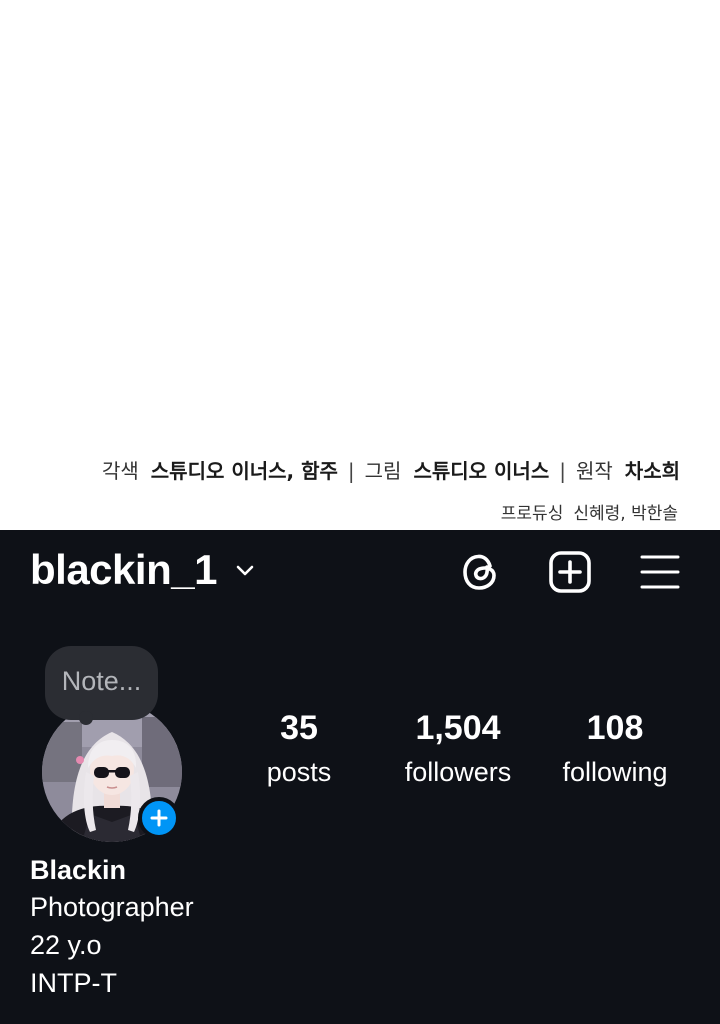 This screenshot has height=1024, width=720. What do you see at coordinates (570, 572) in the screenshot?
I see `plus-square-icon` at bounding box center [570, 572].